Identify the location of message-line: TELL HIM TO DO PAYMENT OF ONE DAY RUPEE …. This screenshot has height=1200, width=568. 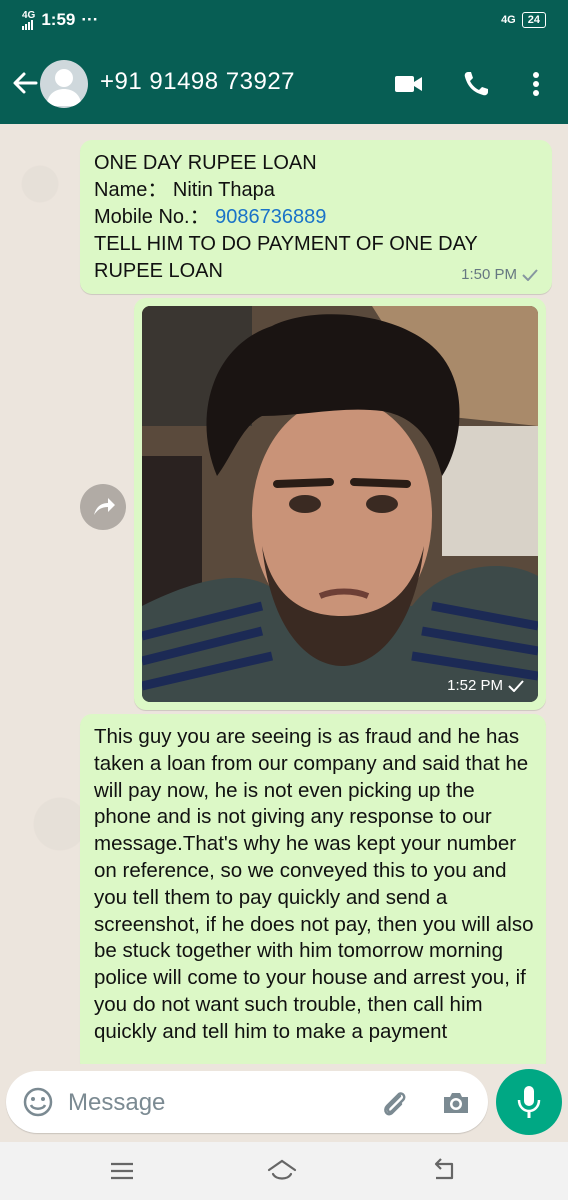
(286, 257).